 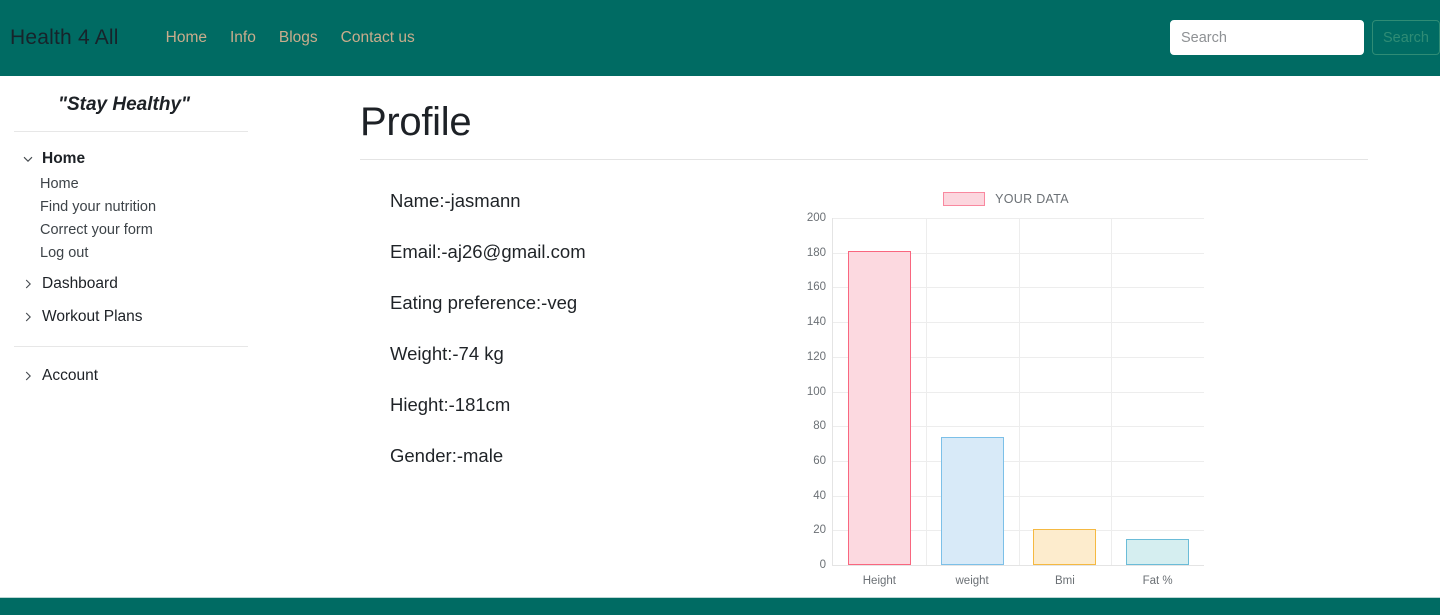 I want to click on nav-link-blogs: Blogs, so click(x=298, y=38).